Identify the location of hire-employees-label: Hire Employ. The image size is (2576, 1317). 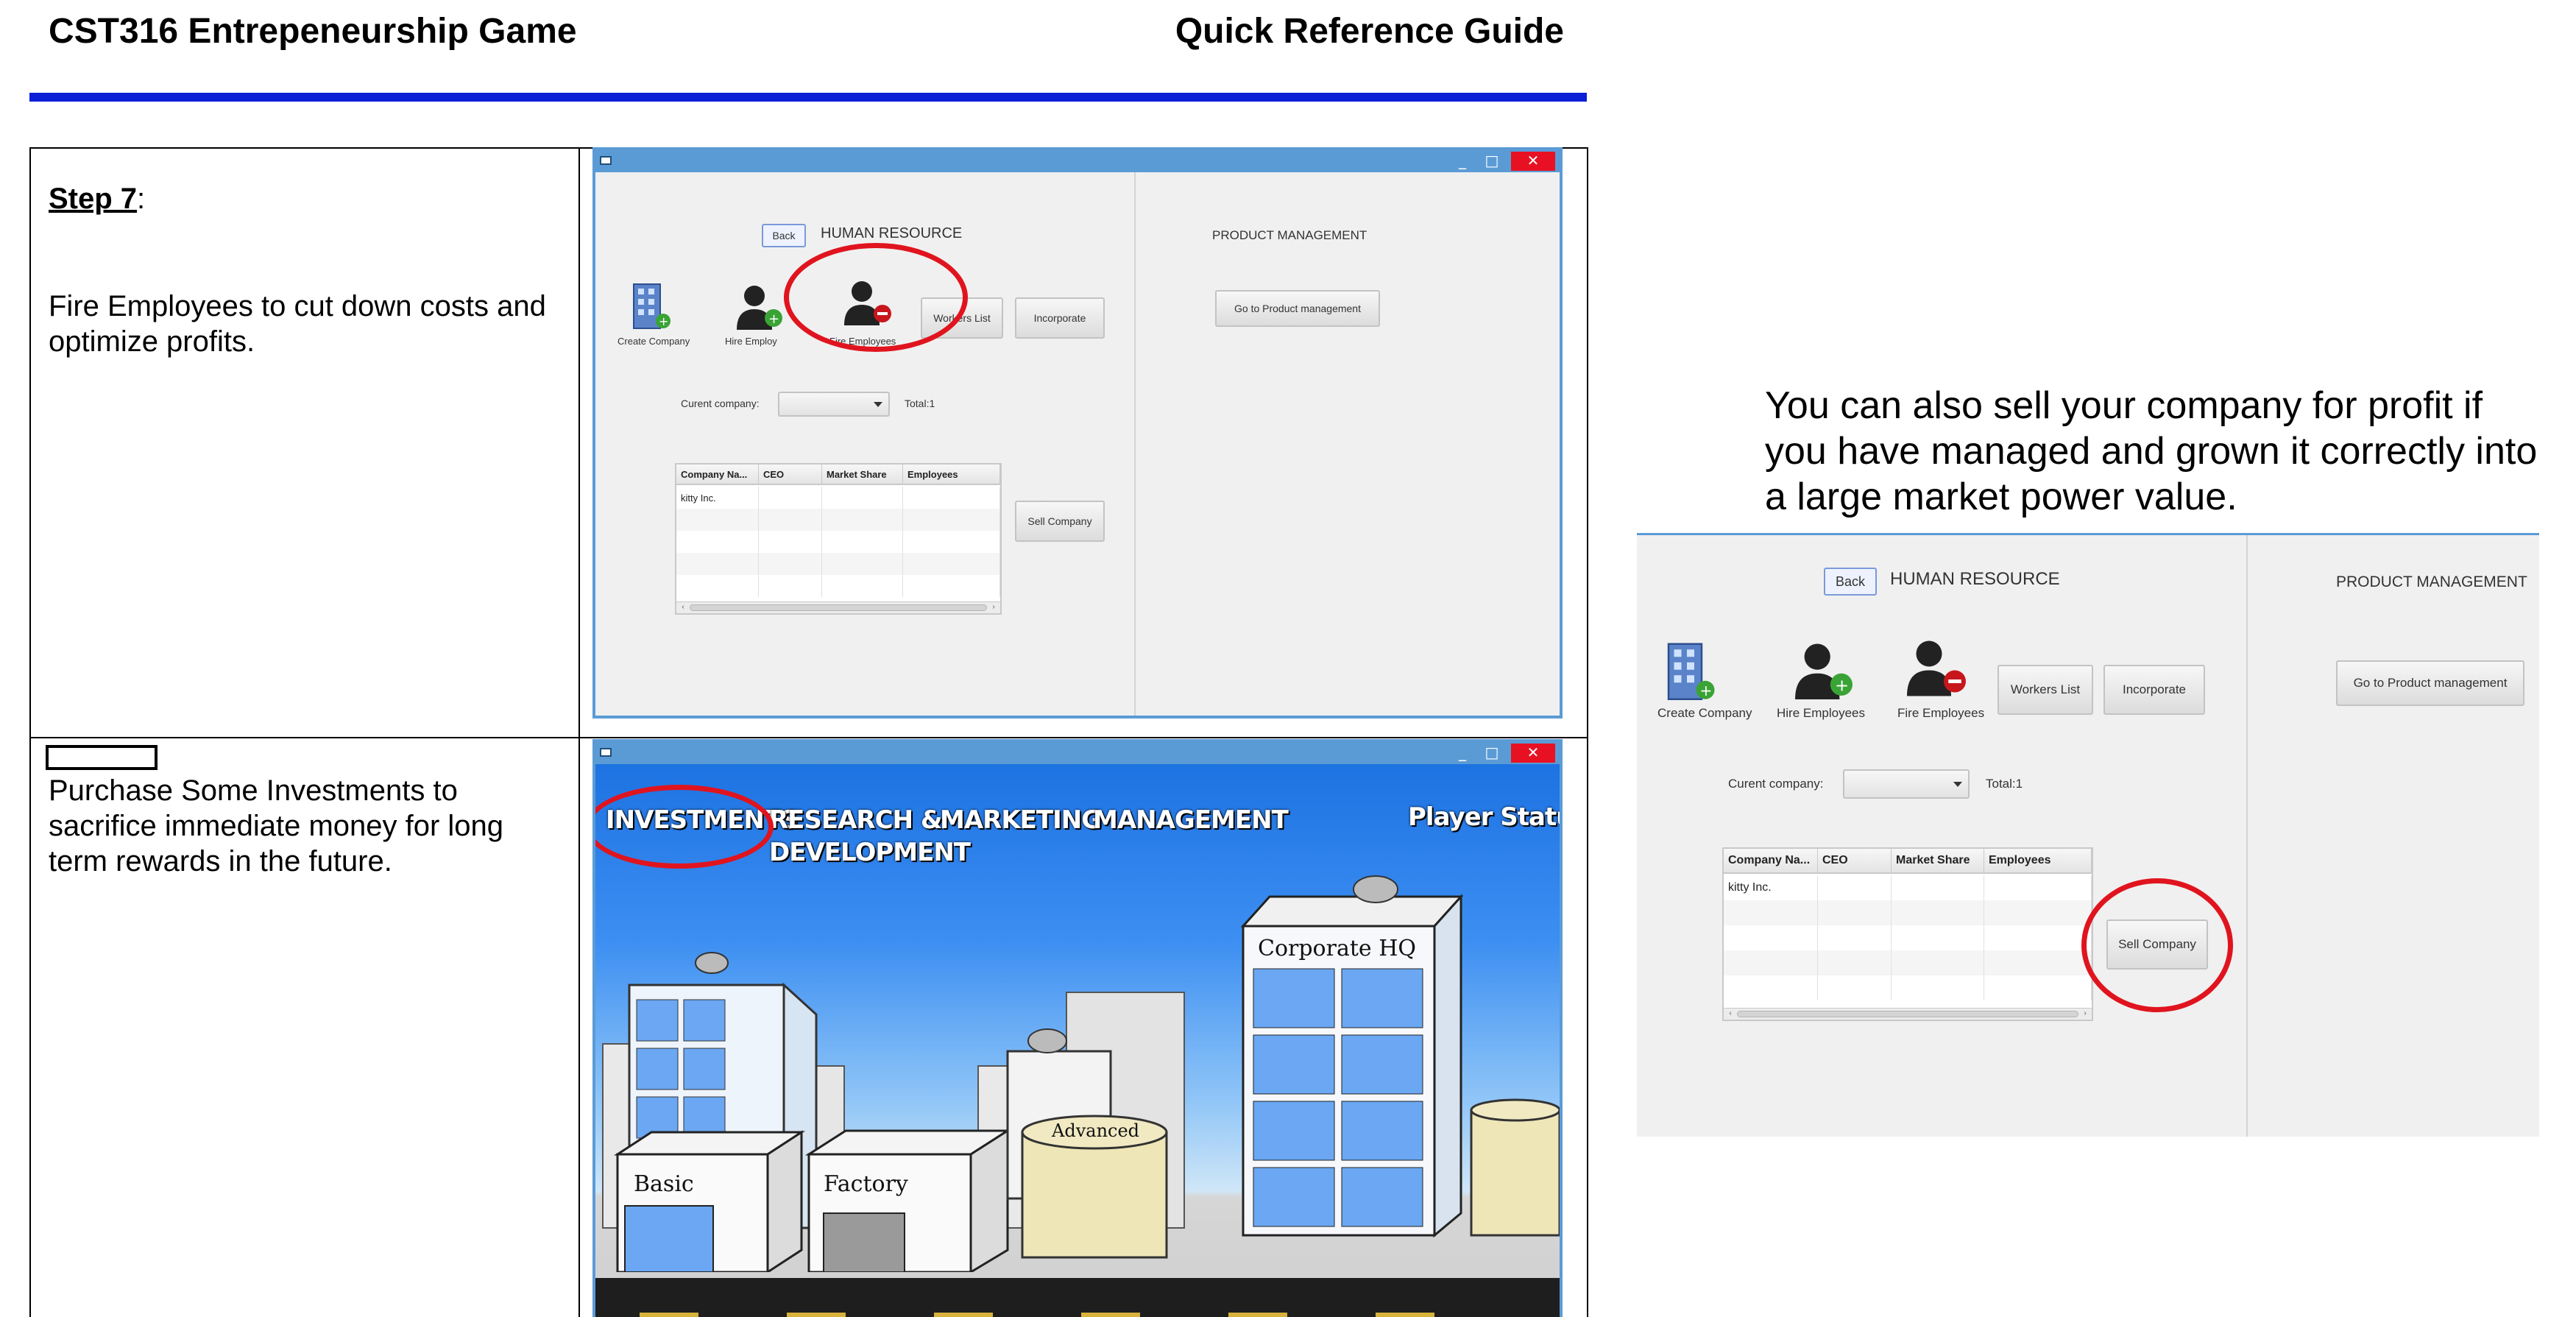
(751, 341).